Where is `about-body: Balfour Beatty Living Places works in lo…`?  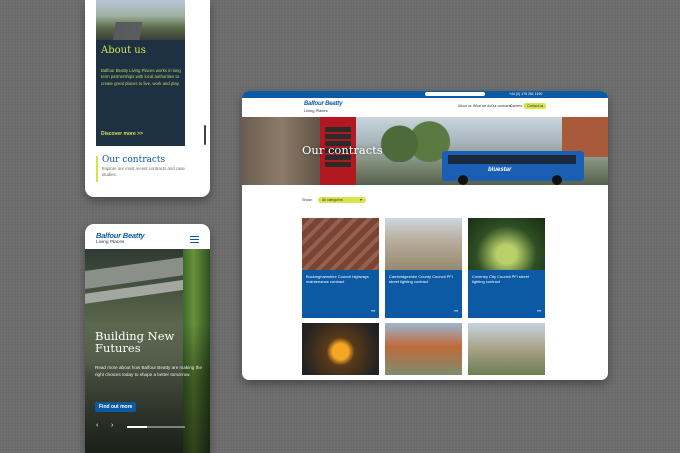
about-body: Balfour Beatty Living Places works in lo… is located at coordinates (141, 77).